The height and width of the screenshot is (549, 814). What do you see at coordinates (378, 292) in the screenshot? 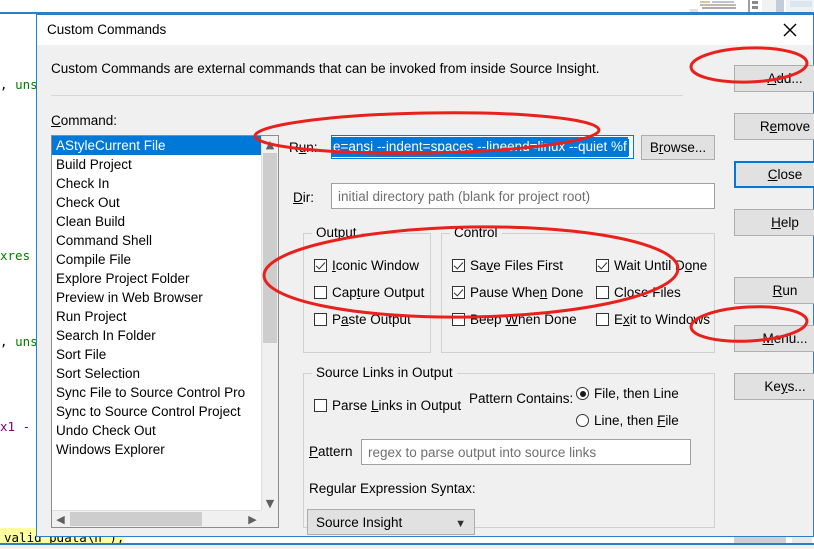
I see `checkbox-label: Capture Output` at bounding box center [378, 292].